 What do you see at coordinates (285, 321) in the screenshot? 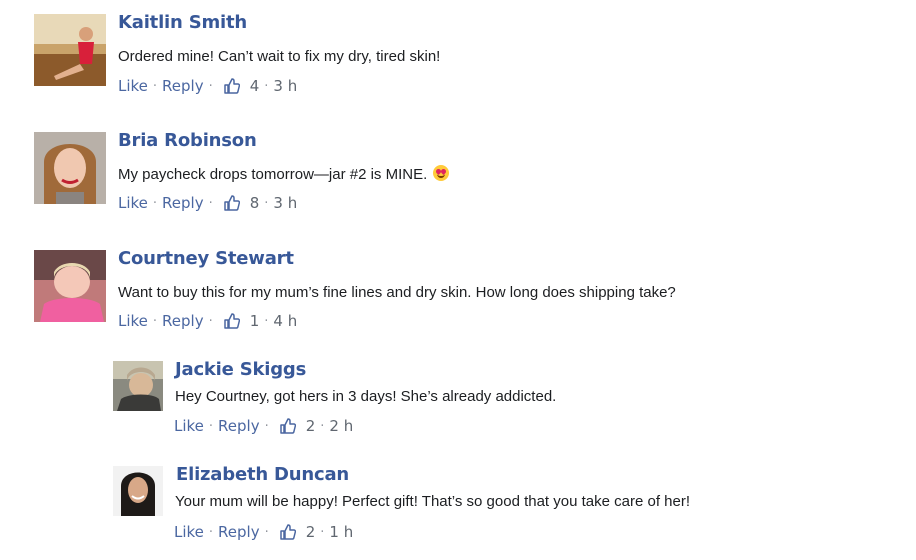
I see `timestamp: 4 h` at bounding box center [285, 321].